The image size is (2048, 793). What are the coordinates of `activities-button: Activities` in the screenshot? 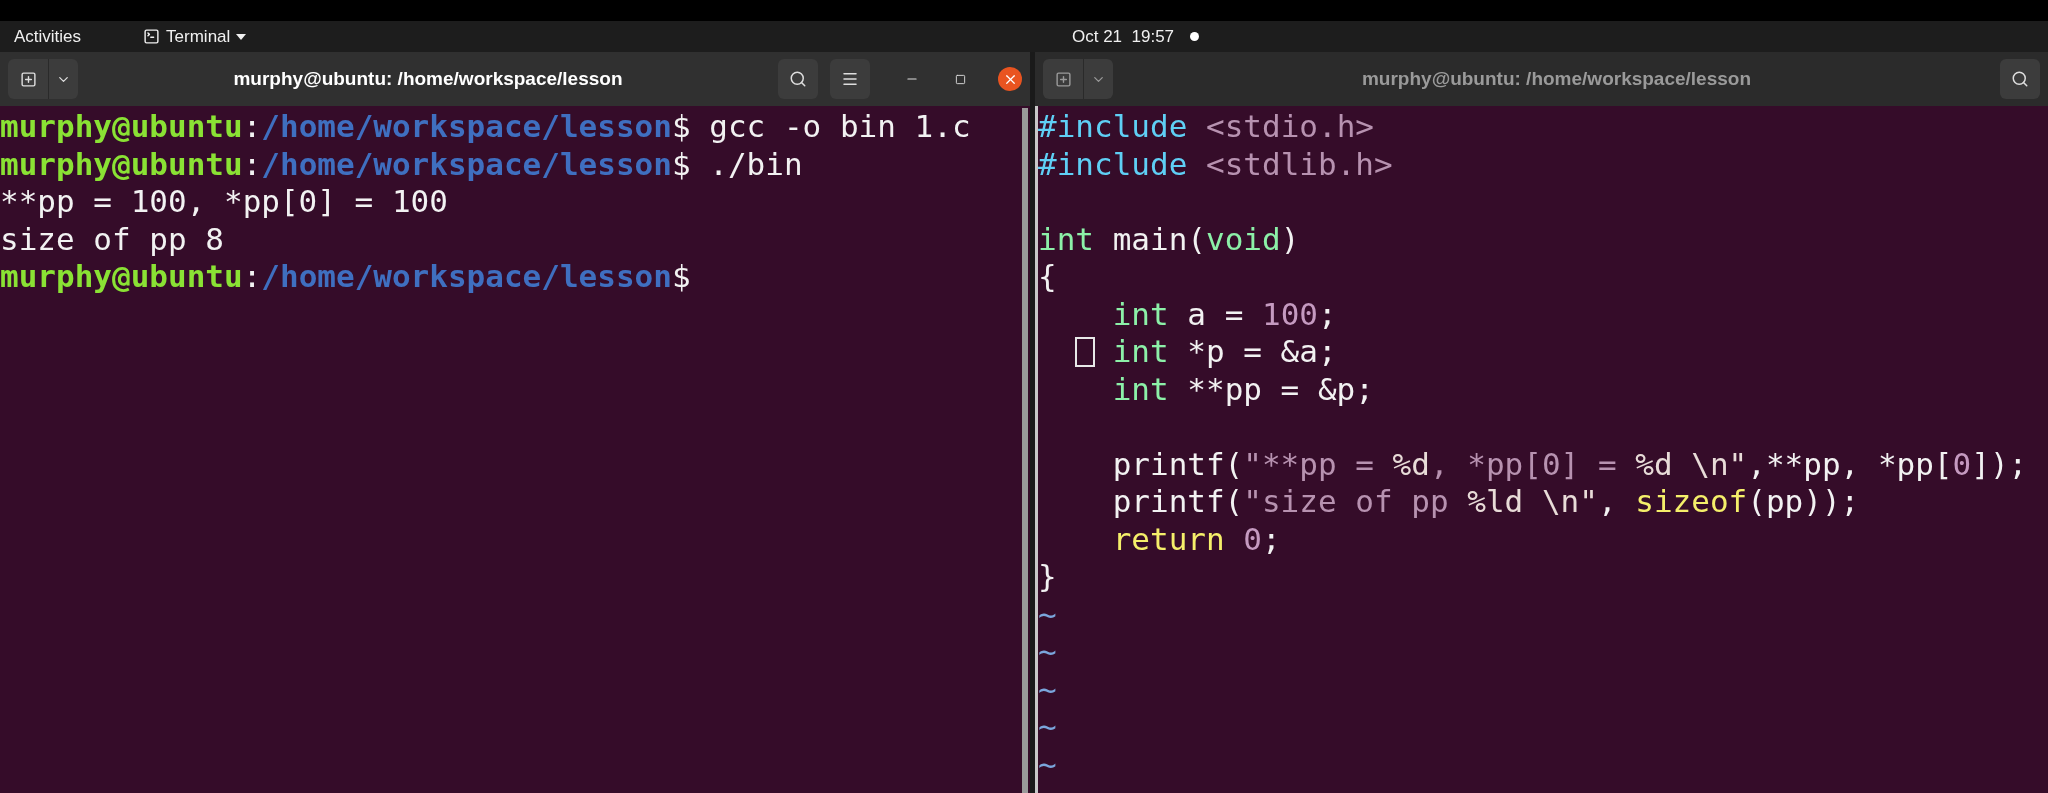 It's located at (48, 36).